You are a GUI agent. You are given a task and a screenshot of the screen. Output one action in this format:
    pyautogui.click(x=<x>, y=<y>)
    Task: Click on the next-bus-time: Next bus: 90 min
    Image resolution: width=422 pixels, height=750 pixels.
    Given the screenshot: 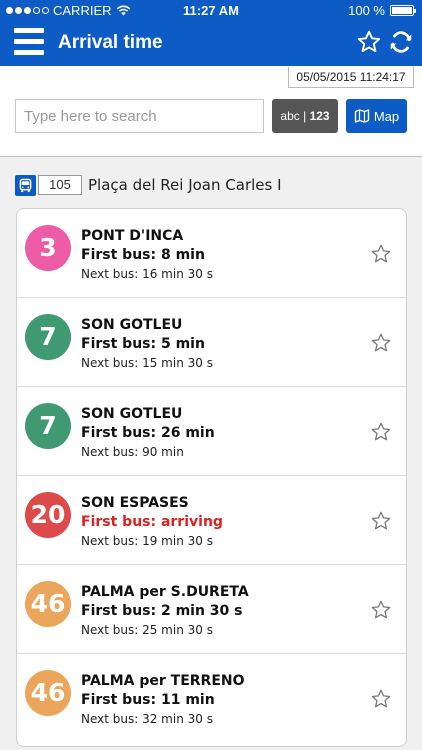 What is the action you would take?
    pyautogui.click(x=132, y=452)
    